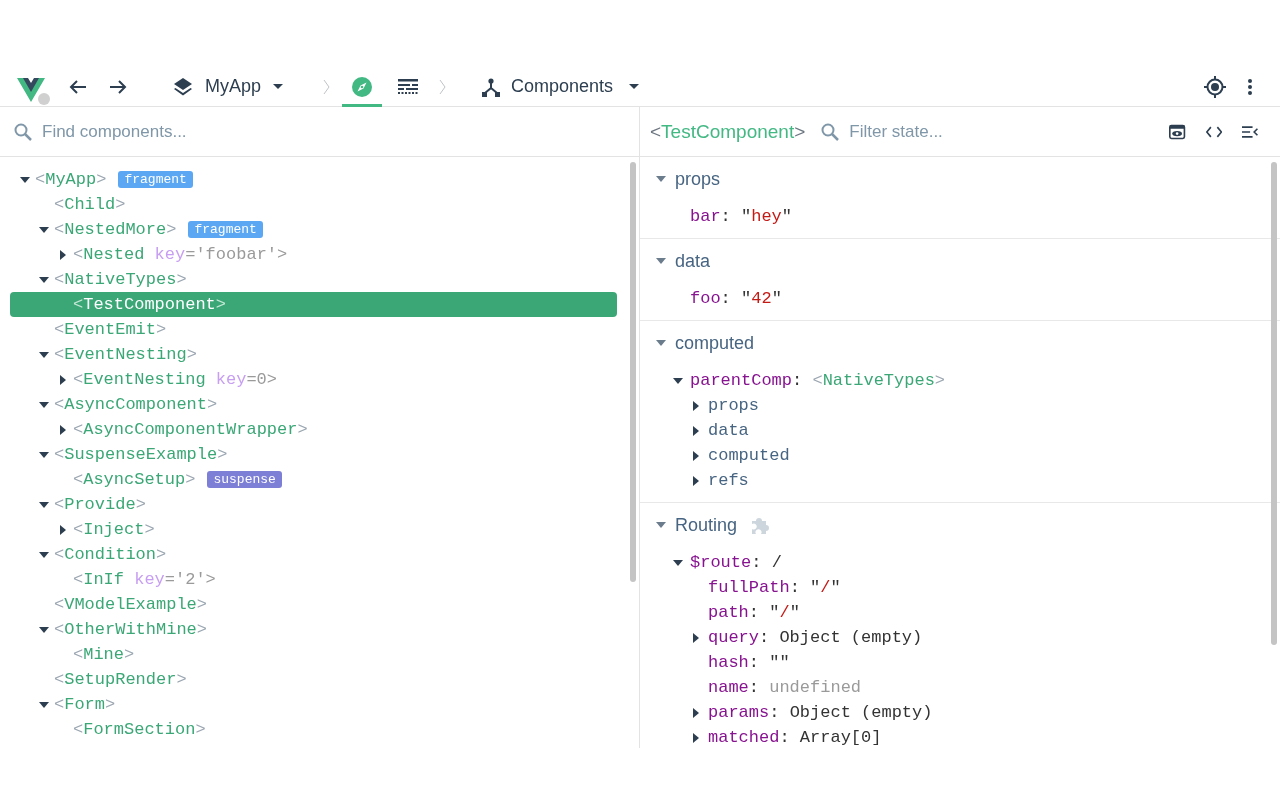  What do you see at coordinates (313, 479) in the screenshot?
I see `tree-node: <AsyncSetup> suspense` at bounding box center [313, 479].